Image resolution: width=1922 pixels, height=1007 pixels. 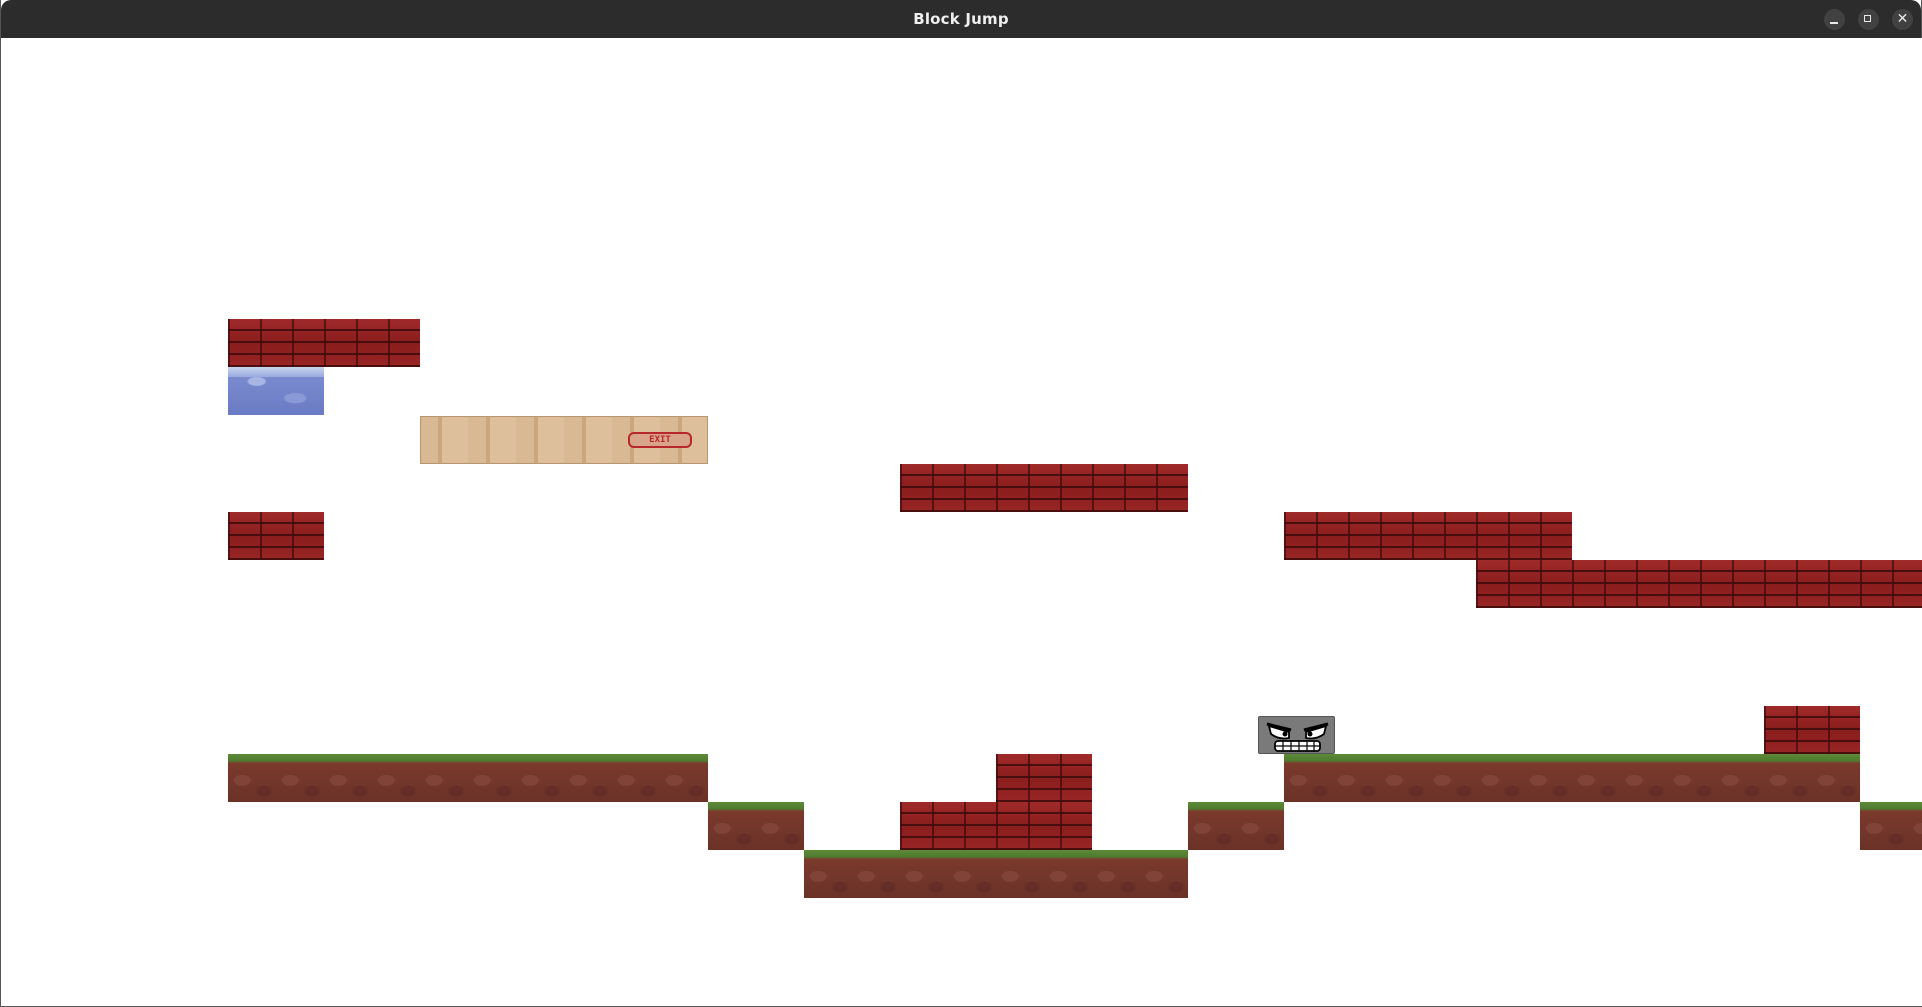 I want to click on exit-sign-label: EXIT, so click(x=660, y=440).